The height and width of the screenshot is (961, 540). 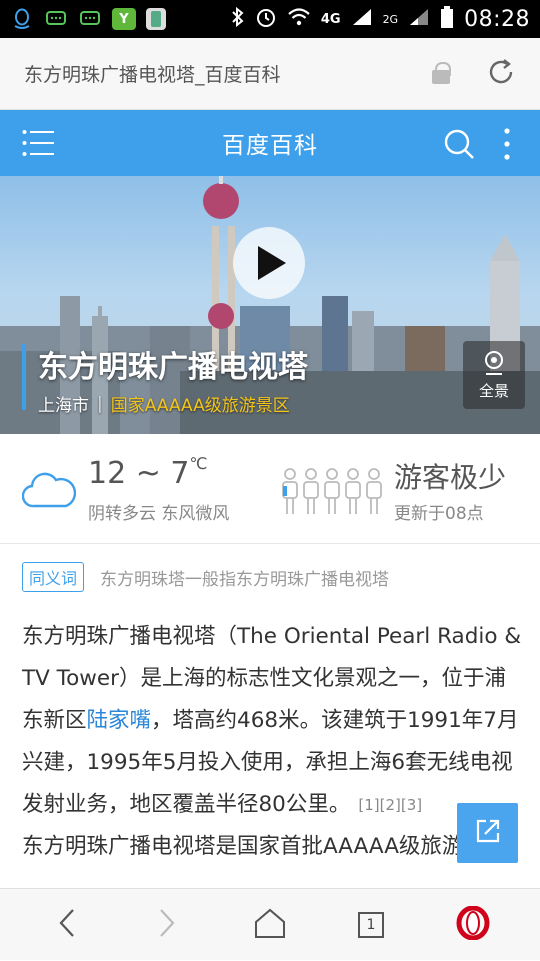 What do you see at coordinates (507, 146) in the screenshot?
I see `more-vert-icon` at bounding box center [507, 146].